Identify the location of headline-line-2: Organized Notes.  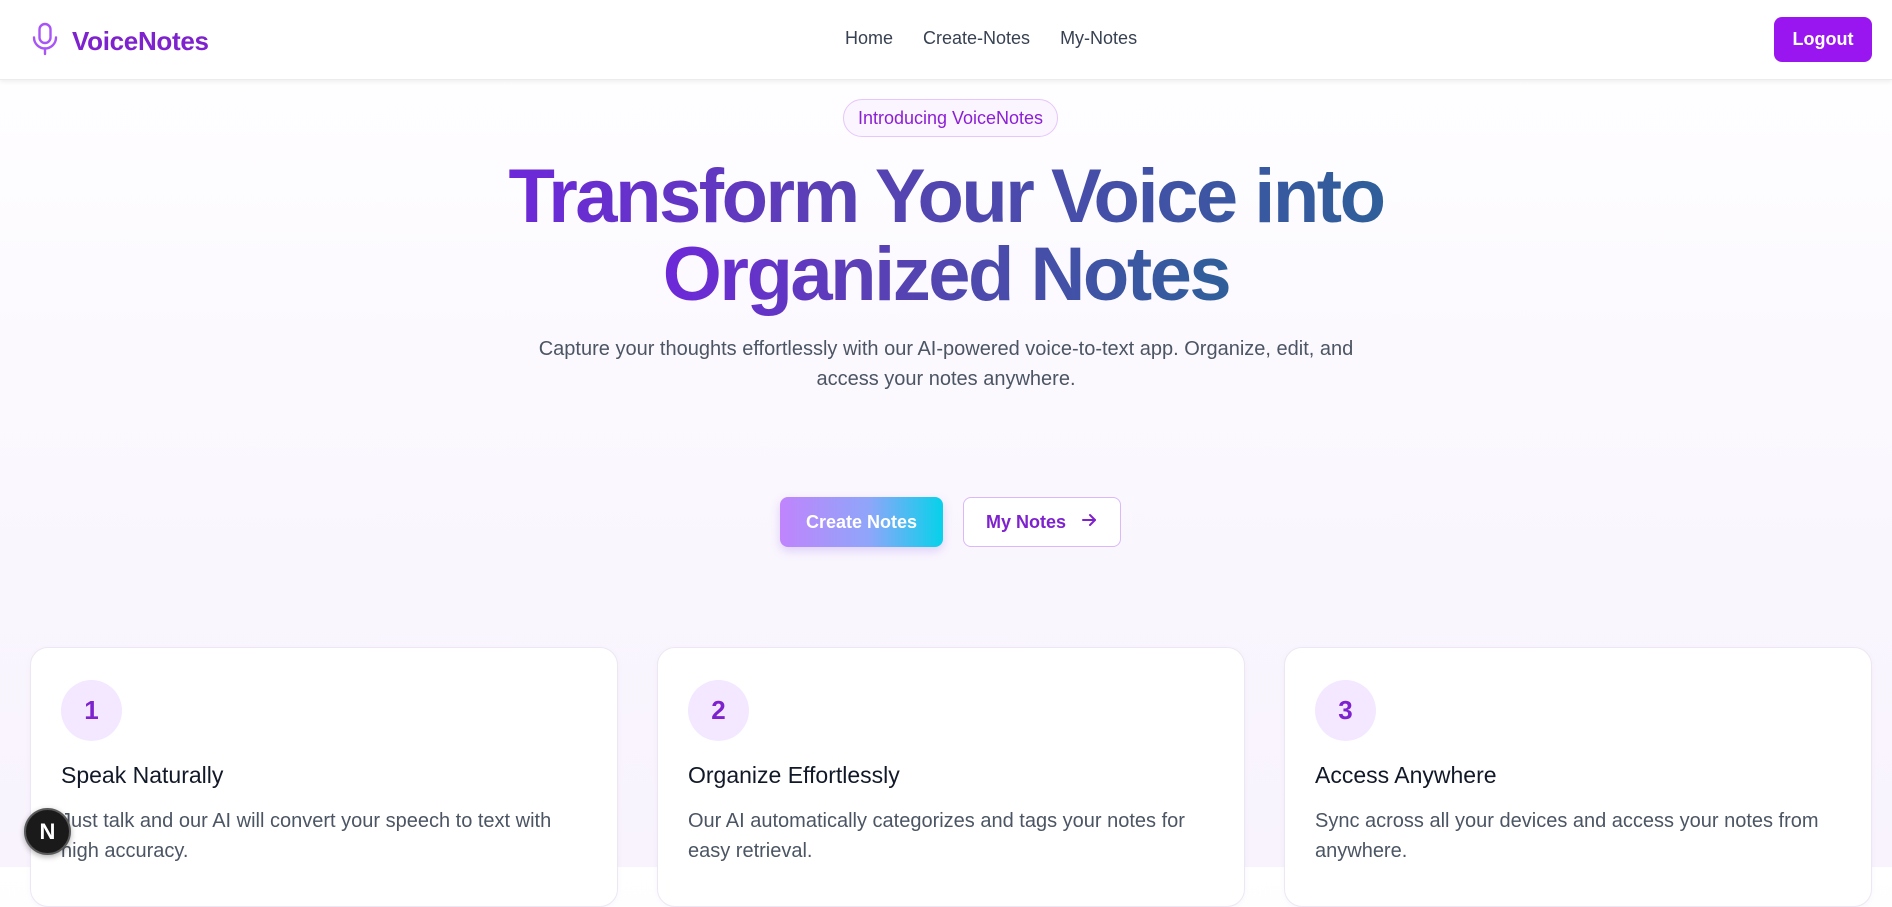
(947, 274).